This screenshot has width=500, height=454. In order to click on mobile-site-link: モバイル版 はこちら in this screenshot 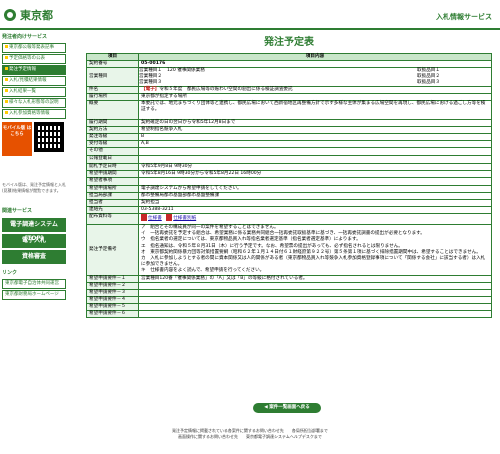, I will do `click(17, 139)`.